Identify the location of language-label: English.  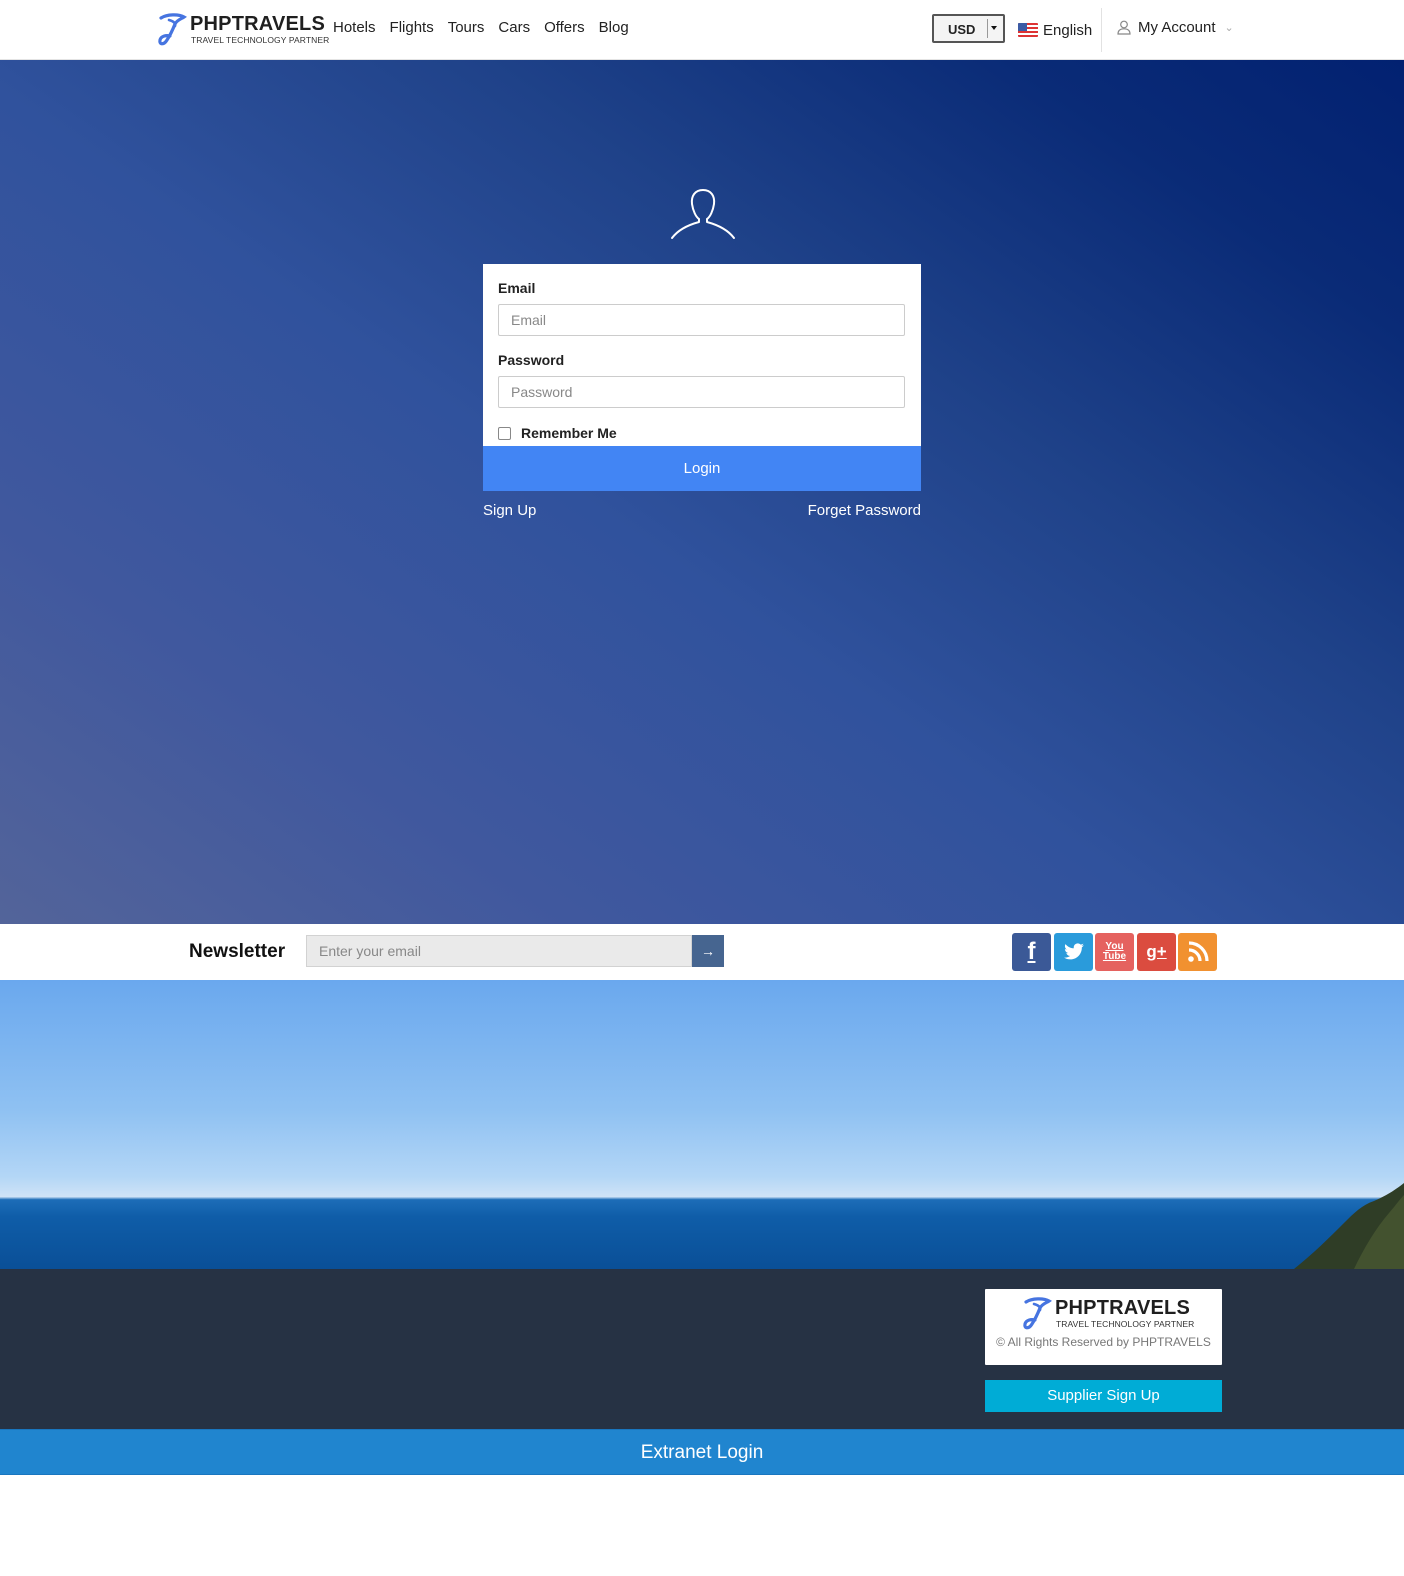
(1068, 30).